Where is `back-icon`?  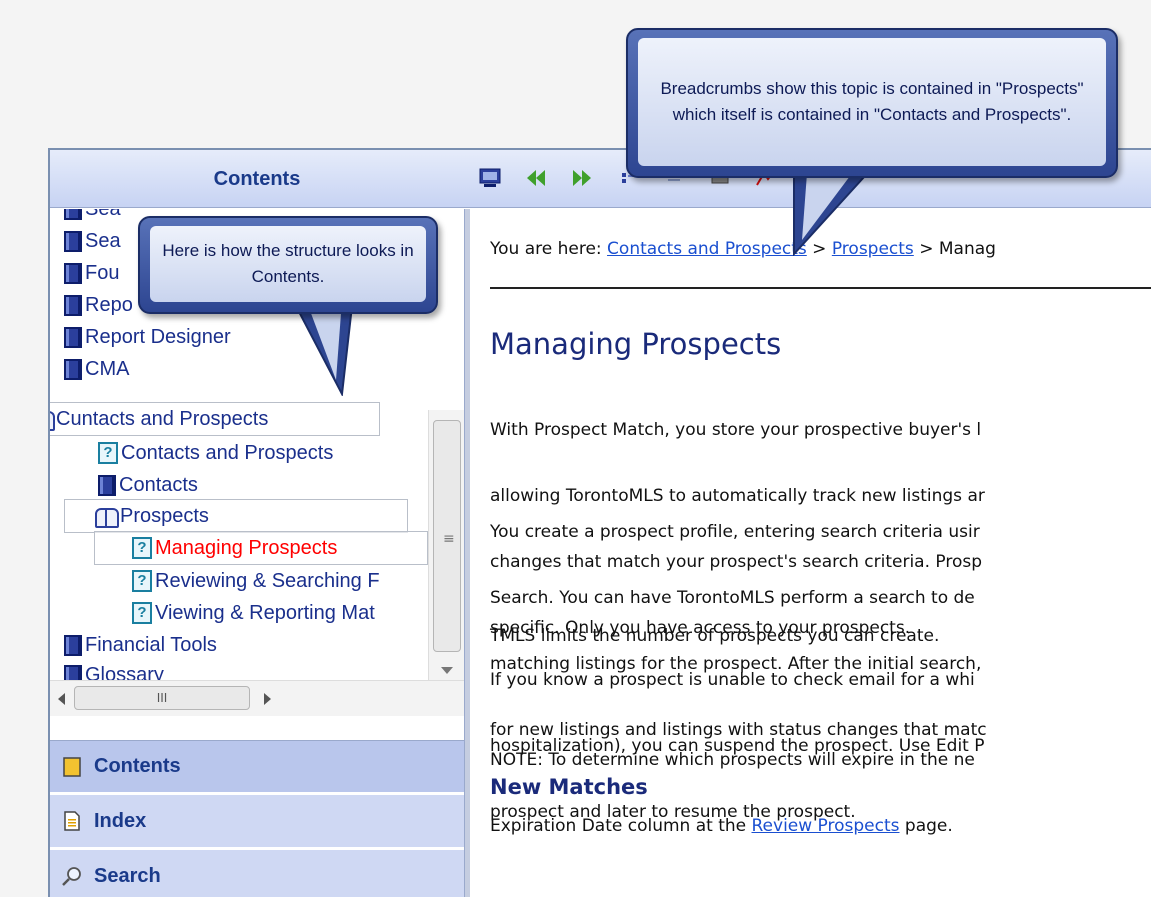 back-icon is located at coordinates (536, 178).